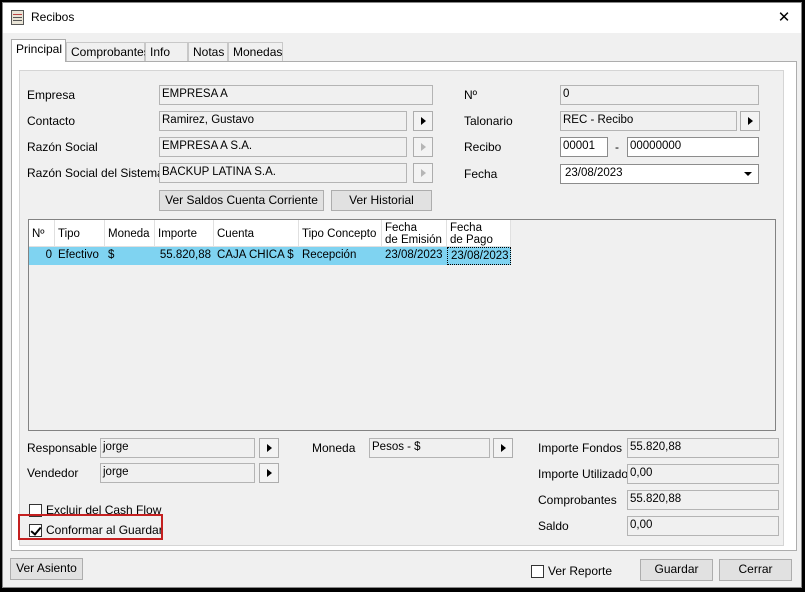 The image size is (805, 592). What do you see at coordinates (334, 448) in the screenshot?
I see `moneda-label: Moneda` at bounding box center [334, 448].